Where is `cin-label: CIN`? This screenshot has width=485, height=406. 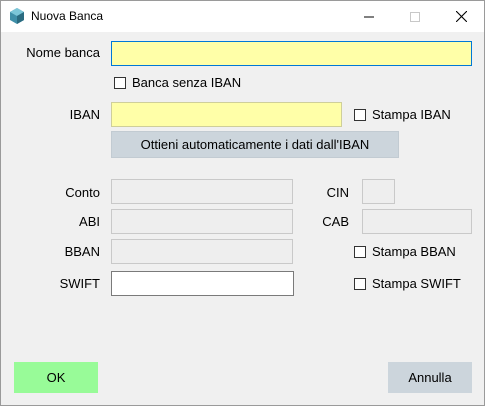
cin-label: CIN is located at coordinates (337, 192).